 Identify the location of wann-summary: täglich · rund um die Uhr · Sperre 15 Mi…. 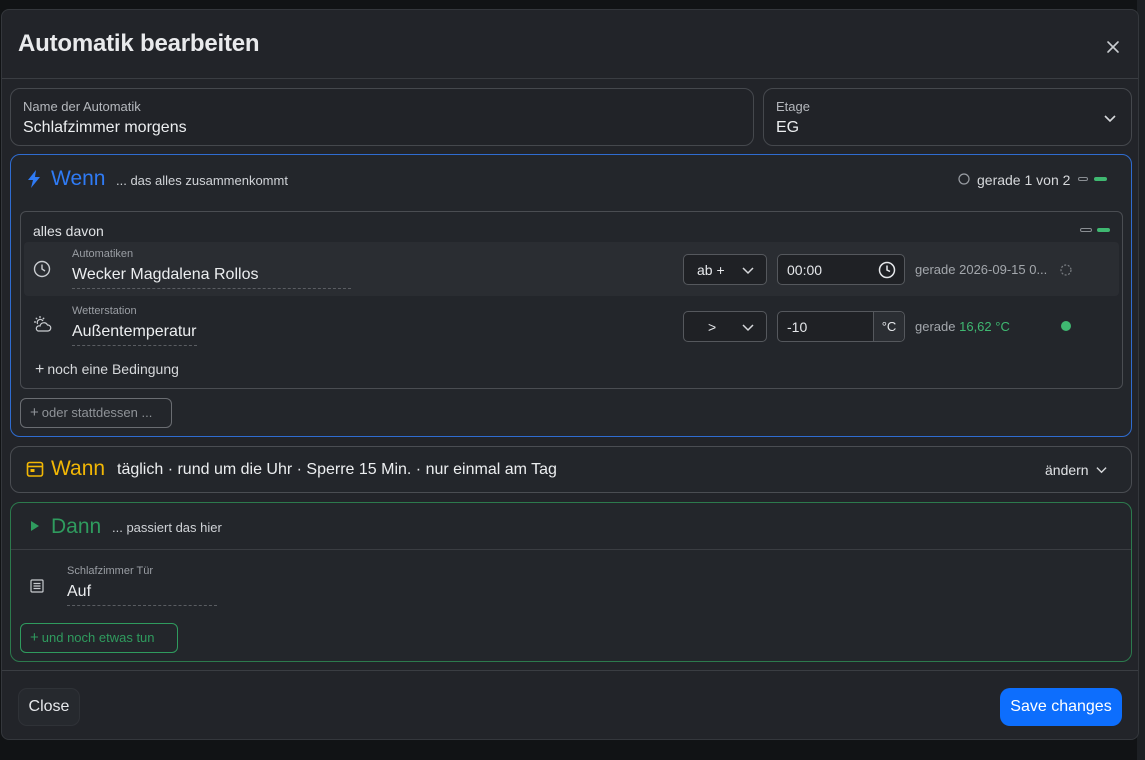
(337, 469).